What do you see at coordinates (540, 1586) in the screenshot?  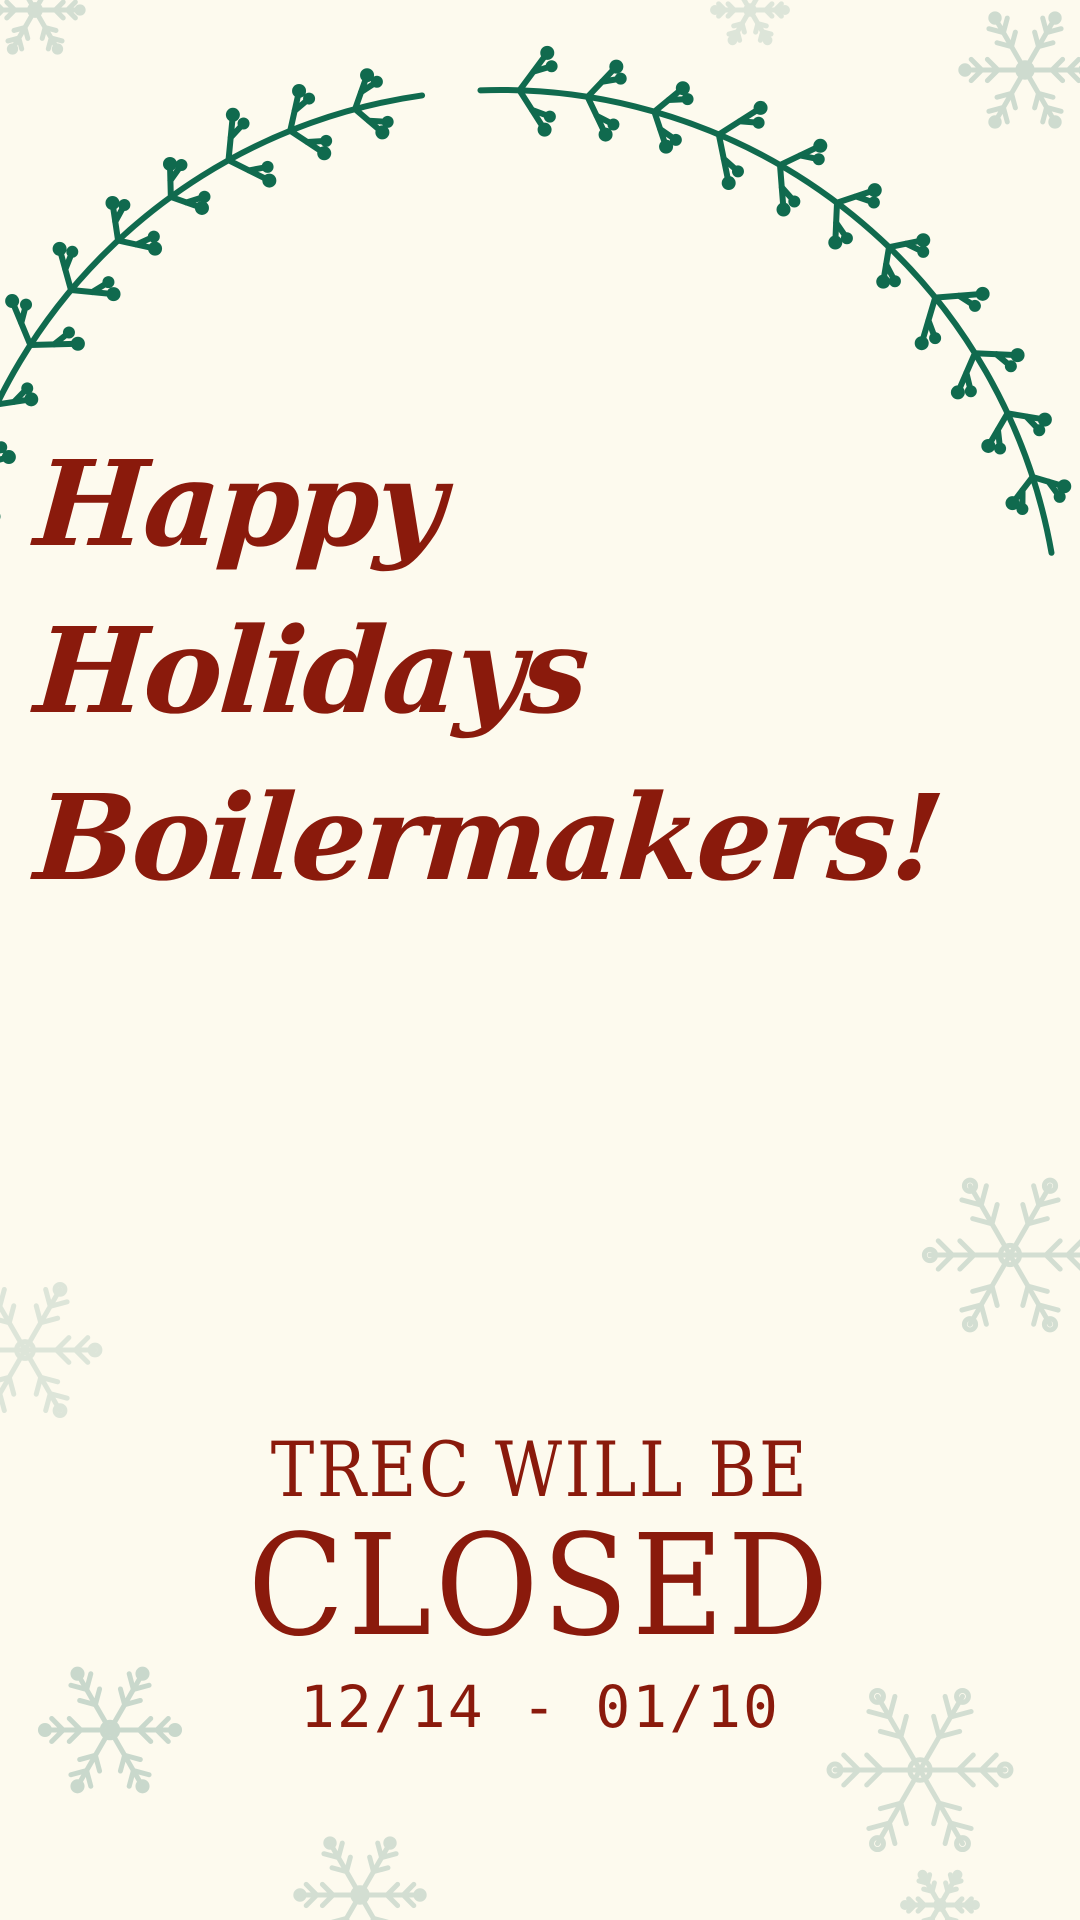 I see `closure-notice-closed: CLOSED` at bounding box center [540, 1586].